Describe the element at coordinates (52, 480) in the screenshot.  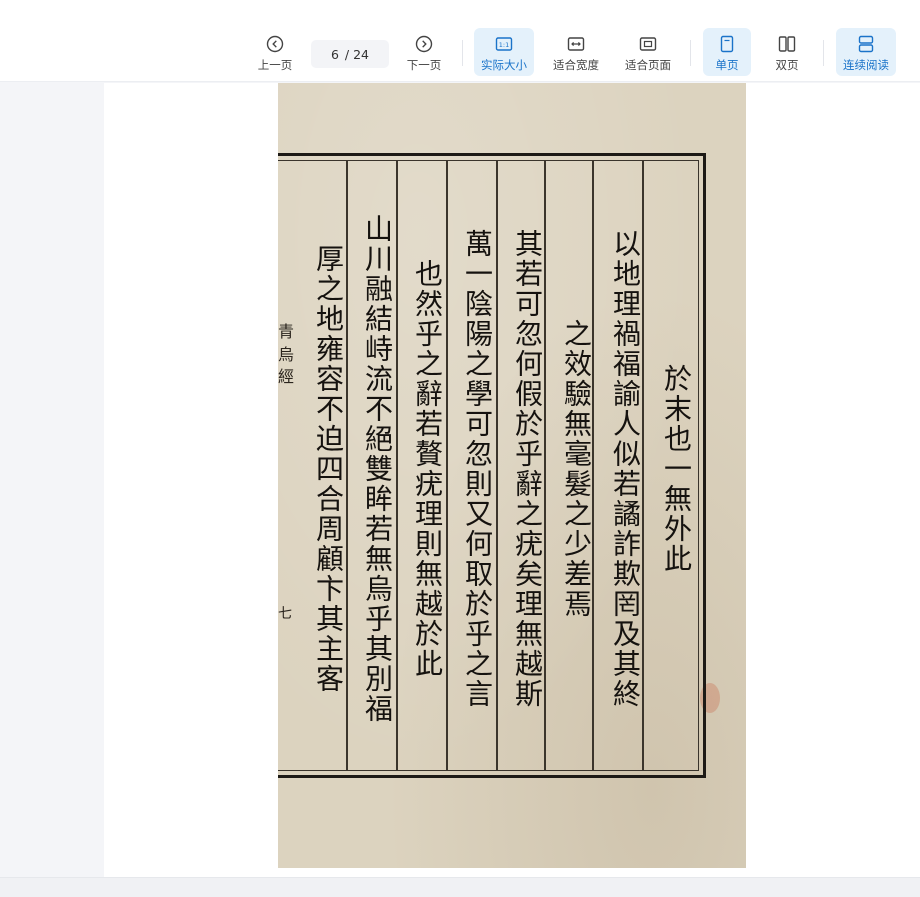
I see `left-sidebar` at that location.